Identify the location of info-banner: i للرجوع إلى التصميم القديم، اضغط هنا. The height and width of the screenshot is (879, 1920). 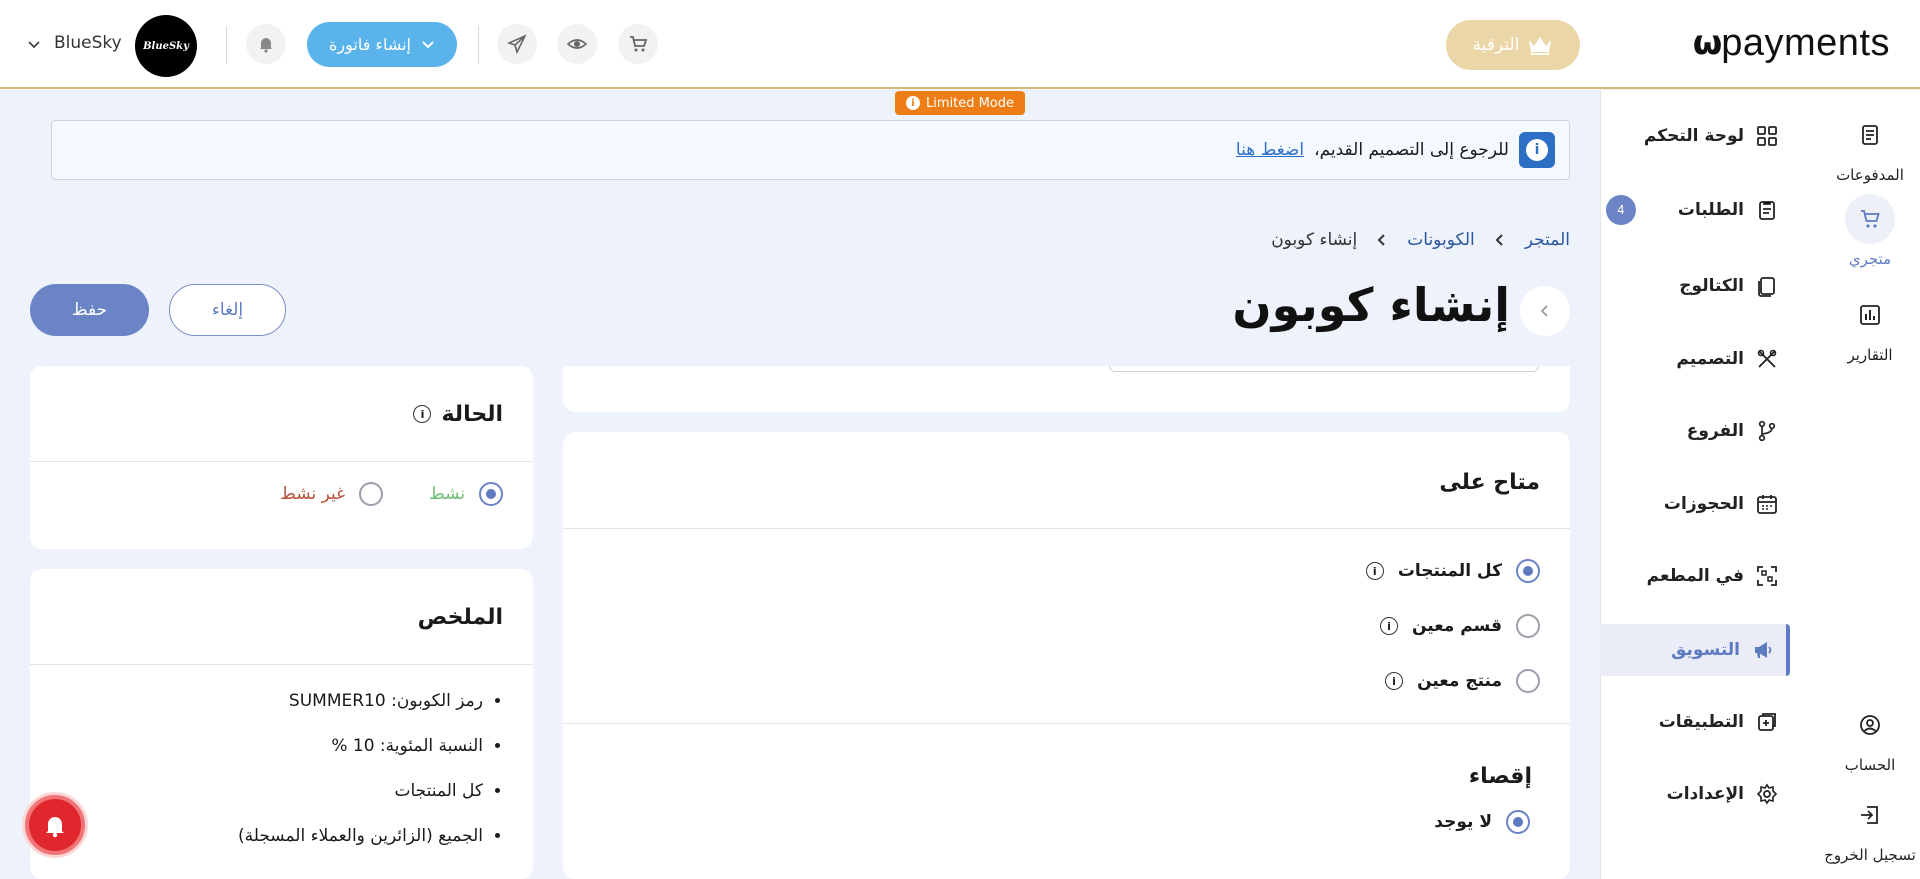
(810, 150).